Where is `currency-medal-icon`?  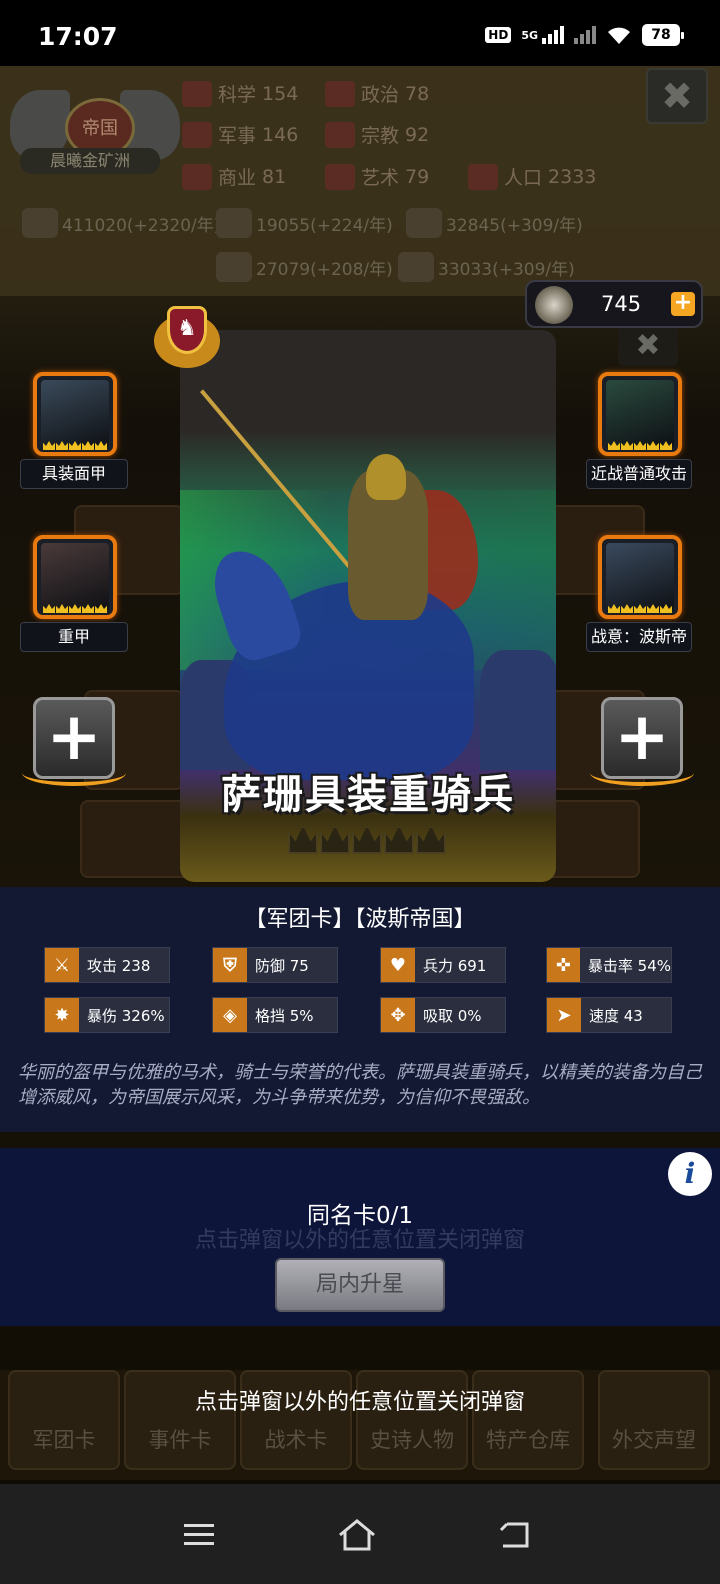
currency-medal-icon is located at coordinates (554, 305).